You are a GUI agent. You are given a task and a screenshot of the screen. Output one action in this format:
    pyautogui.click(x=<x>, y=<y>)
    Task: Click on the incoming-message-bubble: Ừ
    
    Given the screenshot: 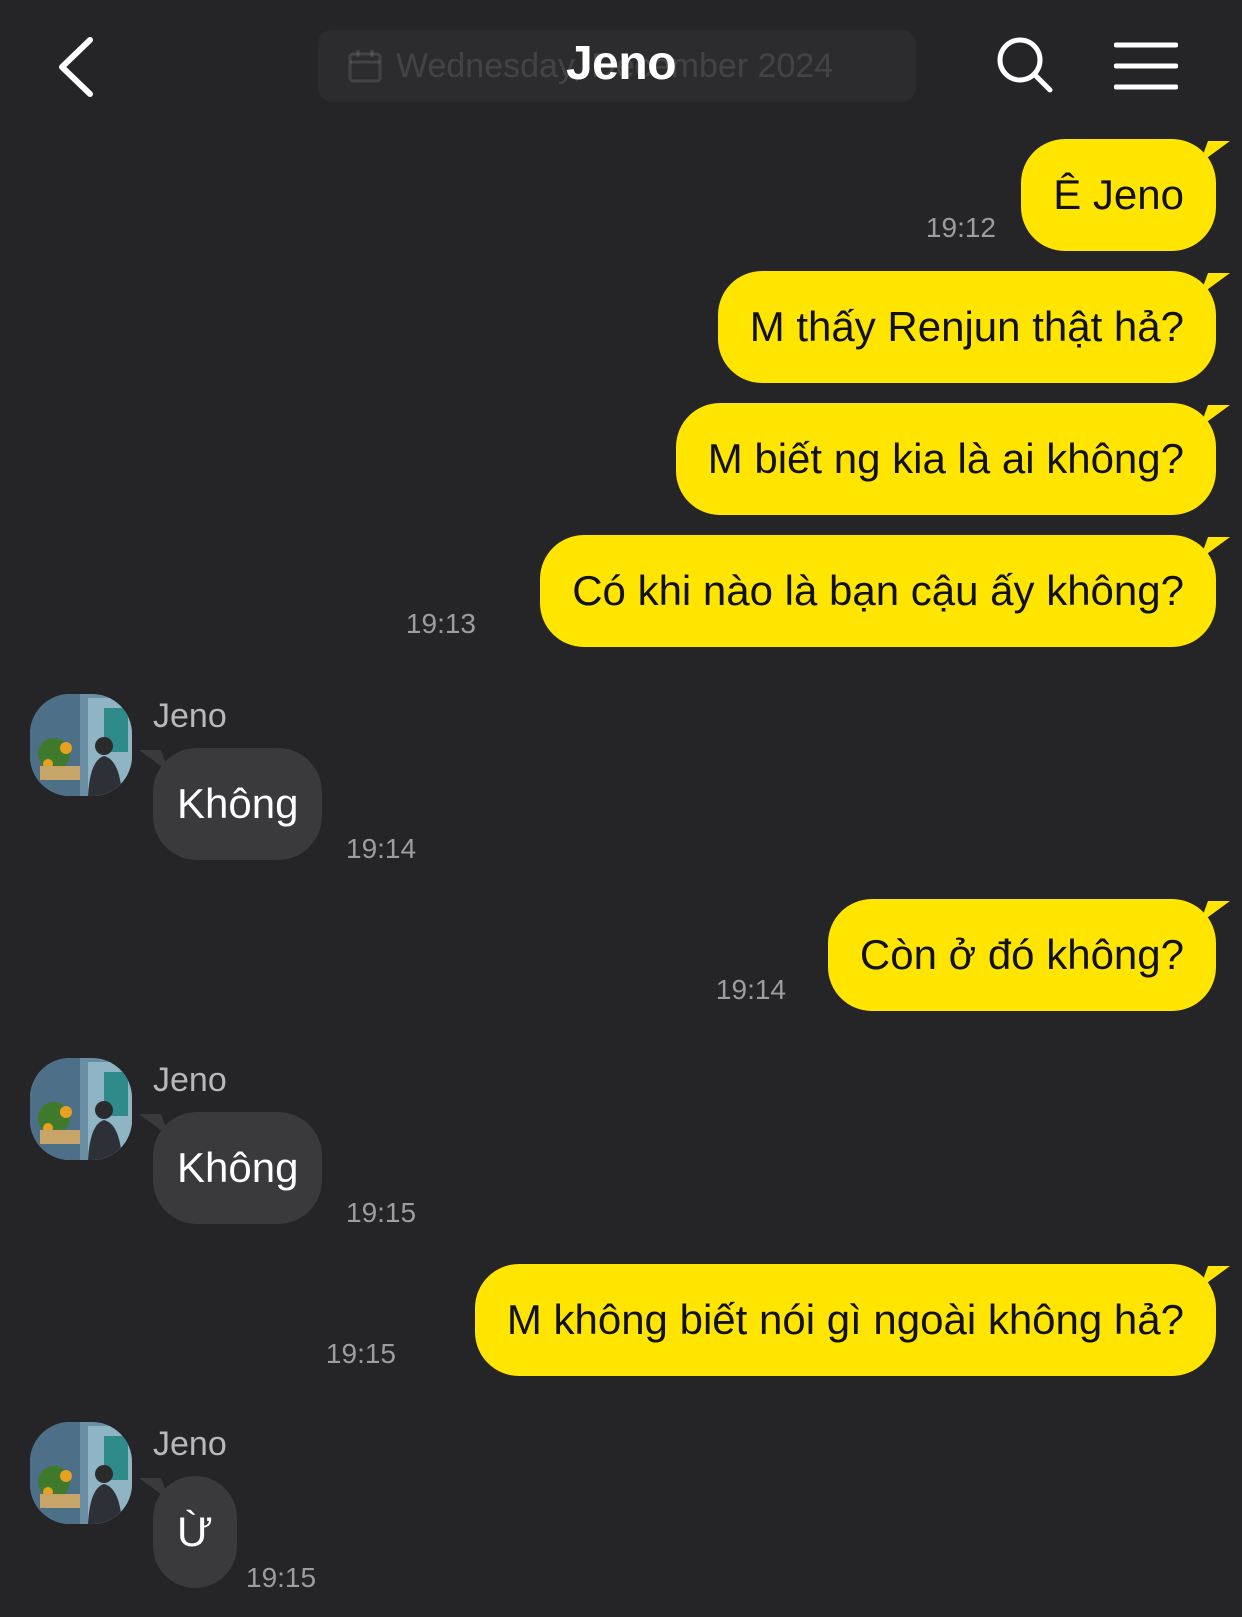 What is the action you would take?
    pyautogui.click(x=195, y=1532)
    